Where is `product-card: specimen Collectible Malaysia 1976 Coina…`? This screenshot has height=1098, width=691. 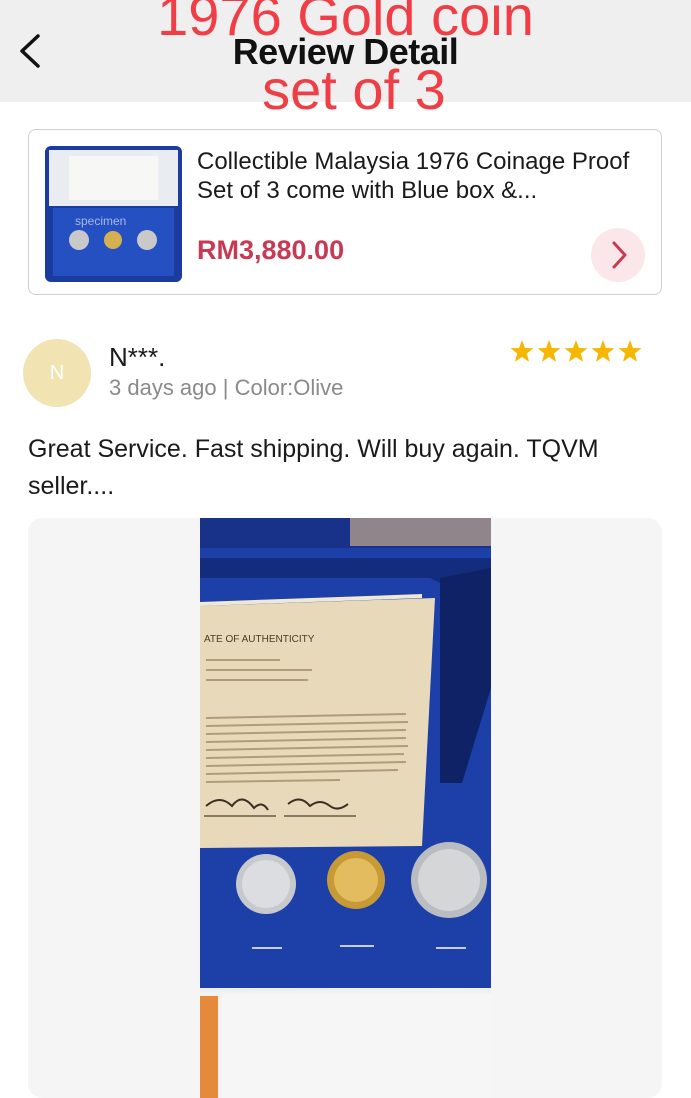
product-card: specimen Collectible Malaysia 1976 Coina… is located at coordinates (345, 212).